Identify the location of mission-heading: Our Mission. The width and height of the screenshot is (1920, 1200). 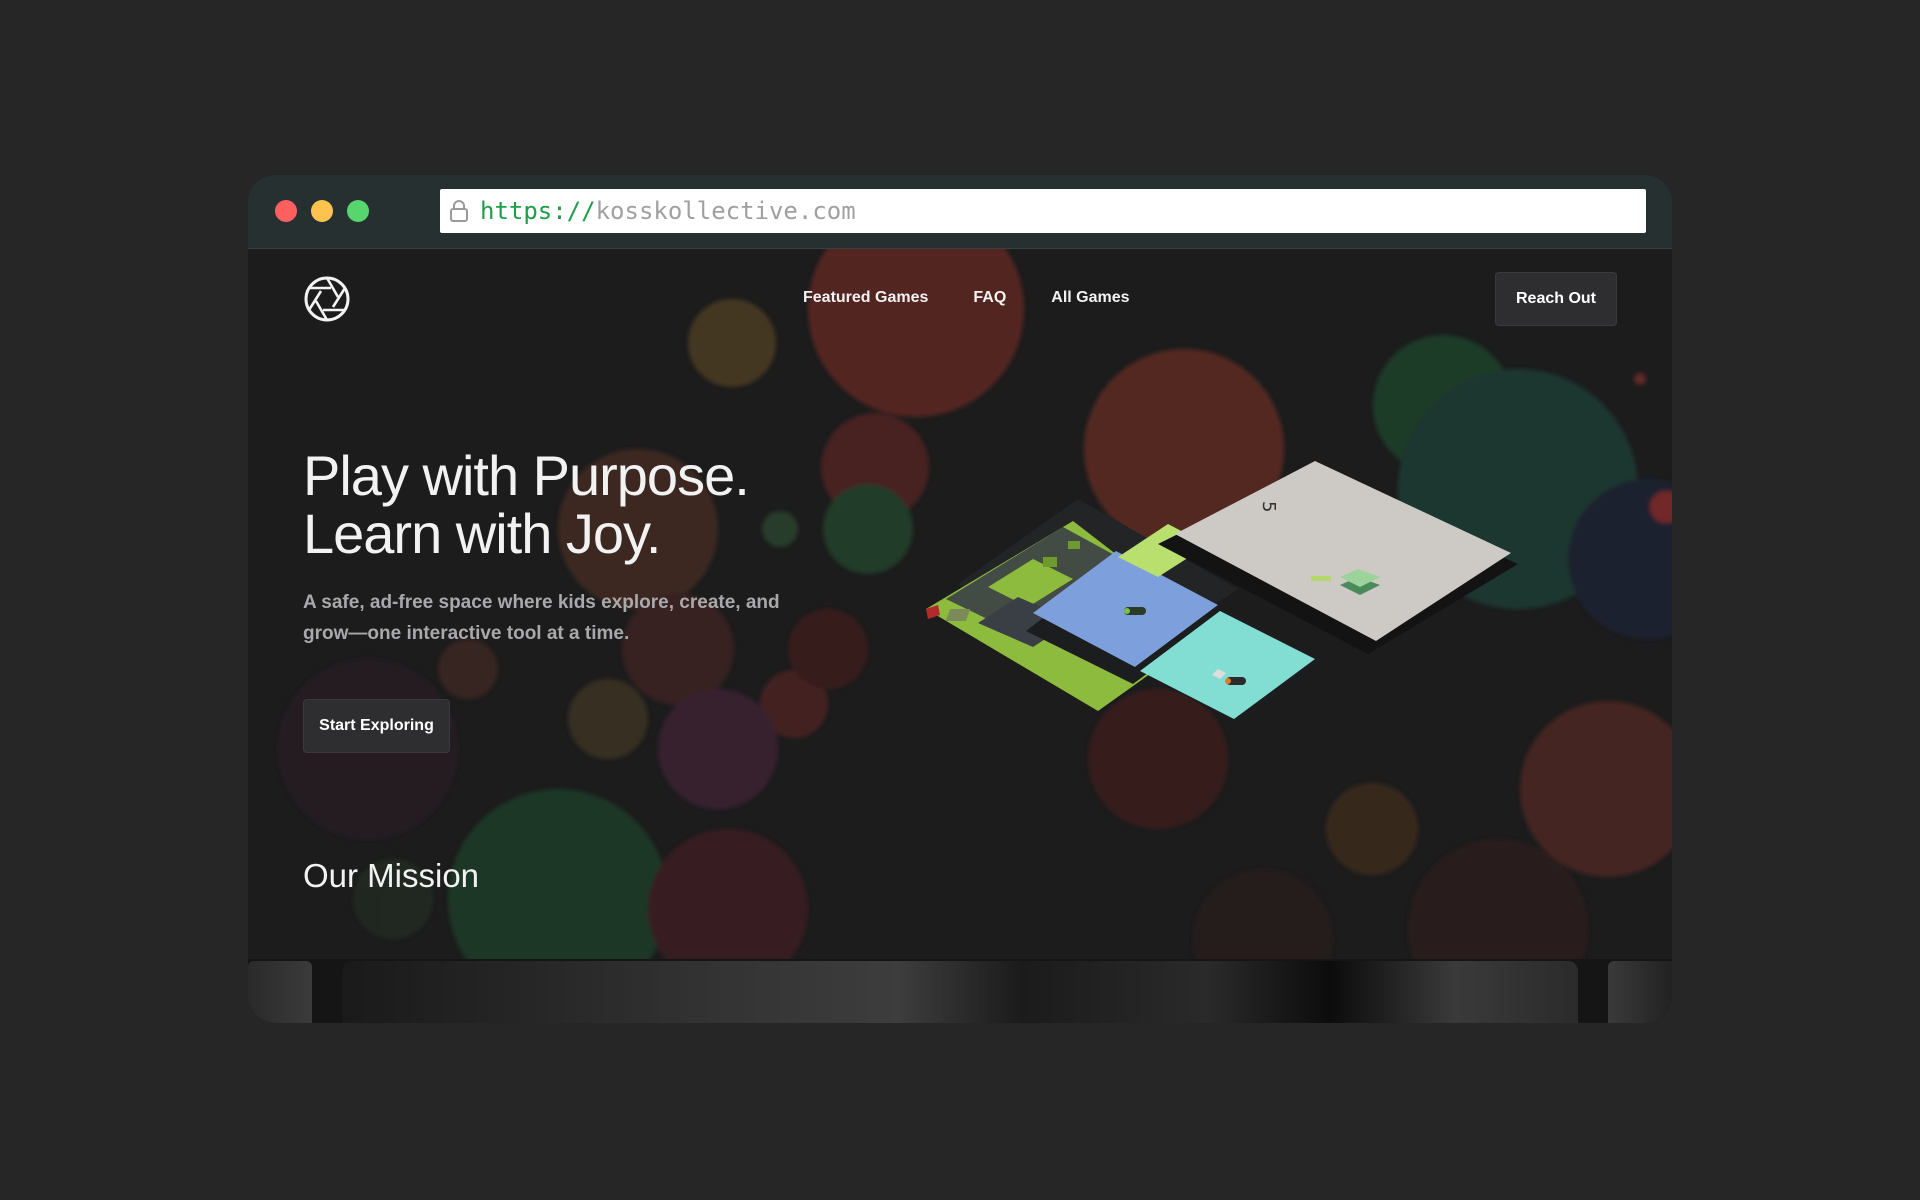
(391, 875).